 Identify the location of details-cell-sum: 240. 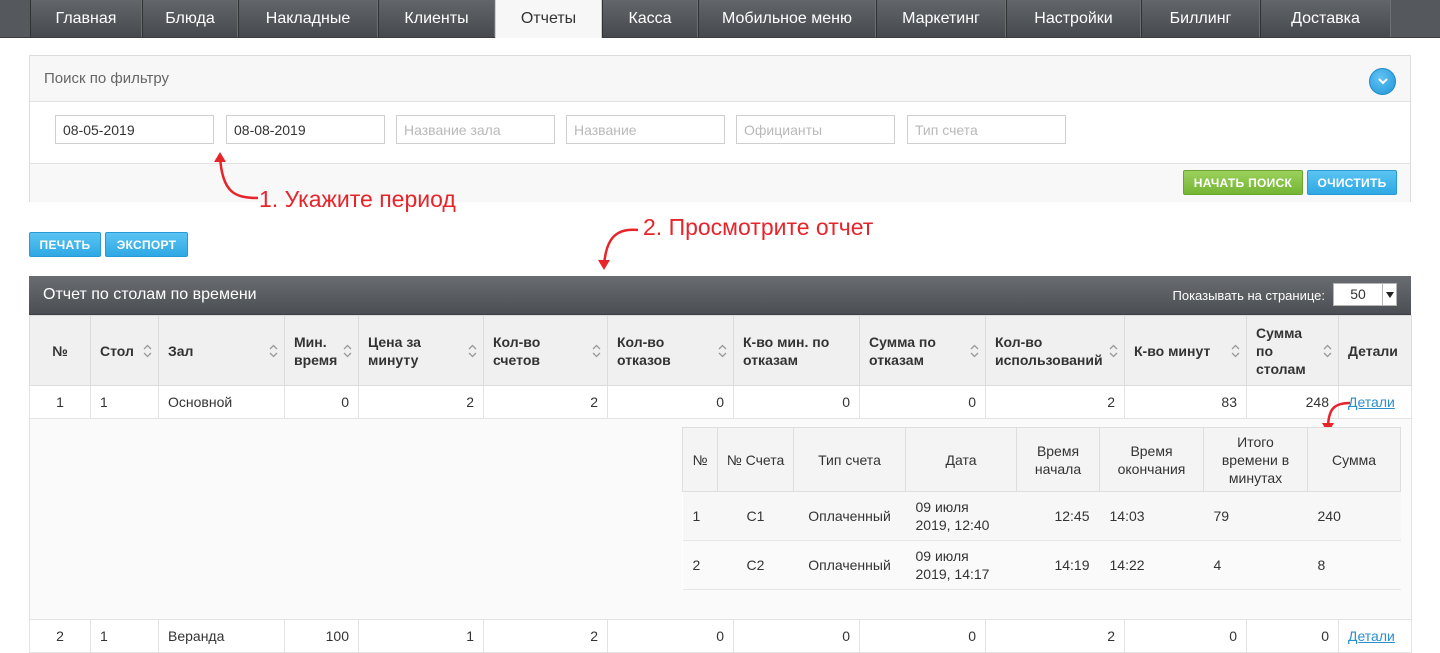
(1354, 516).